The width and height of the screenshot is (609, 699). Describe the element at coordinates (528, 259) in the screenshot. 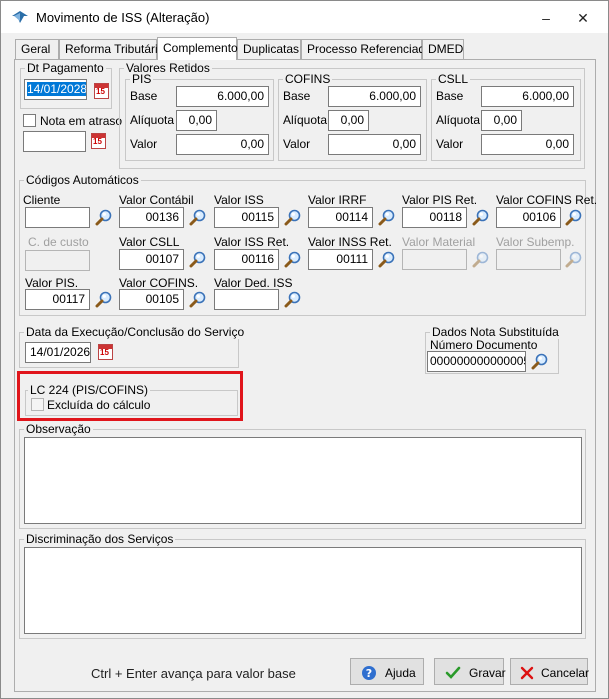

I see `valor-subemp-input` at that location.